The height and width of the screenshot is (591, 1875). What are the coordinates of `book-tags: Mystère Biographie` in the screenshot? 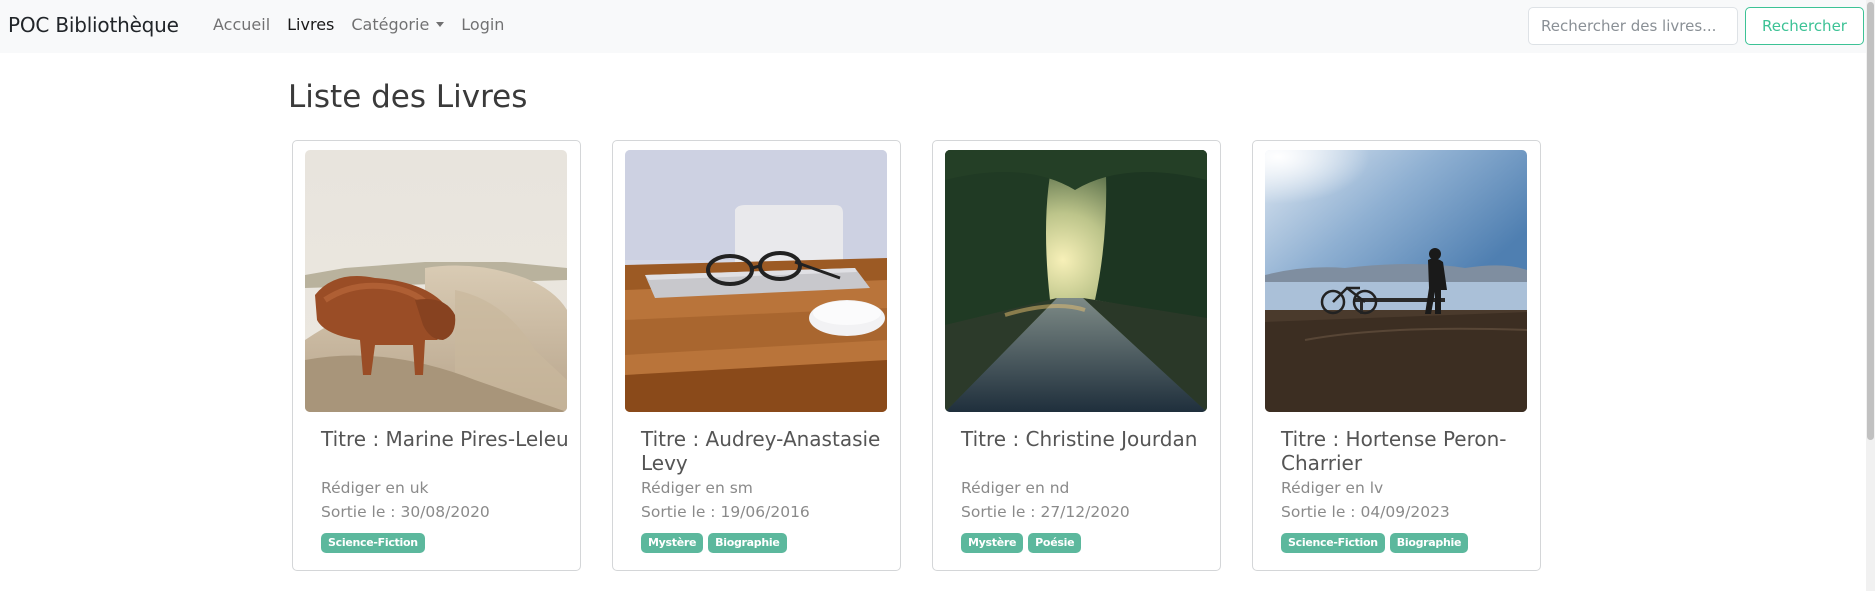 It's located at (716, 543).